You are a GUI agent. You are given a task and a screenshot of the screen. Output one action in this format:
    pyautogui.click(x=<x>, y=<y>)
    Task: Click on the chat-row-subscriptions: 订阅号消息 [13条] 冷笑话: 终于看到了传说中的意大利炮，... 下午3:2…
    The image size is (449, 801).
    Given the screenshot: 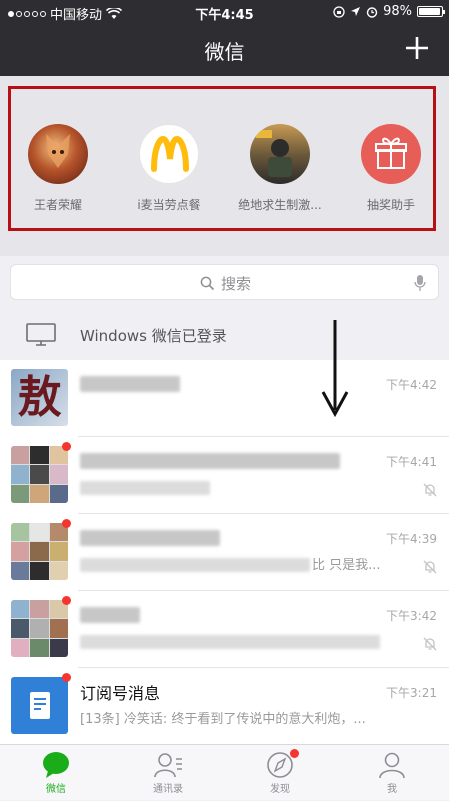 What is the action you would take?
    pyautogui.click(x=224, y=706)
    